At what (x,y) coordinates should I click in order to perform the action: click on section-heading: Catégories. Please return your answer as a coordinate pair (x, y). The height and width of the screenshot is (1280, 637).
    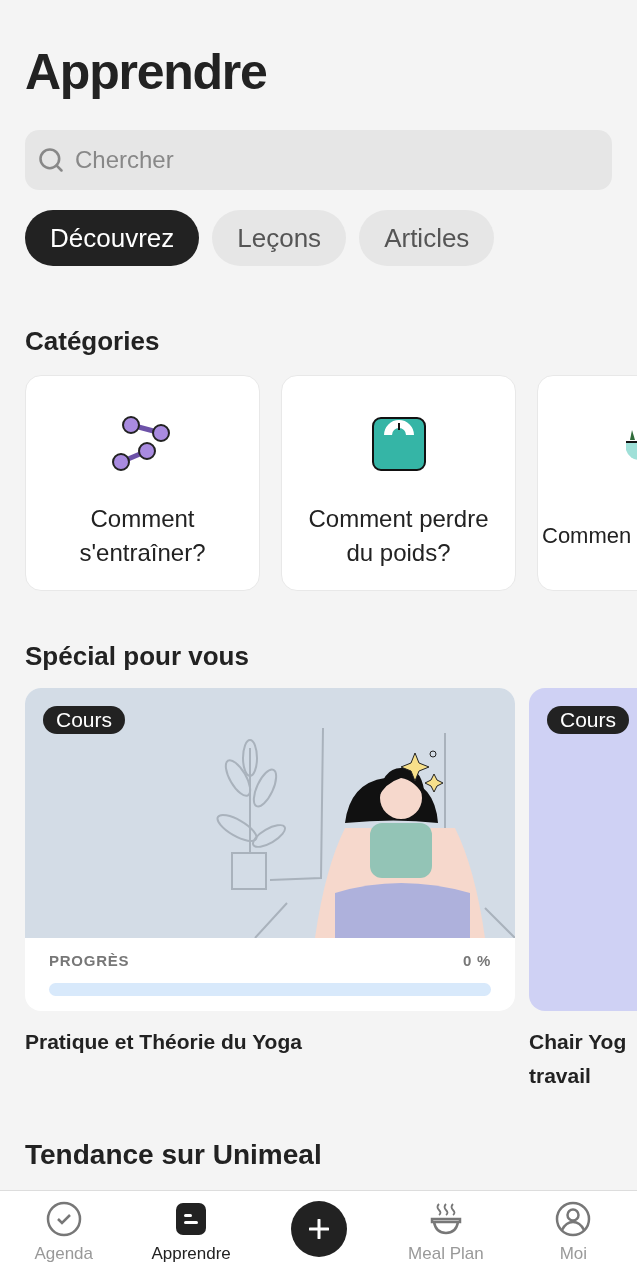
    Looking at the image, I should click on (92, 341).